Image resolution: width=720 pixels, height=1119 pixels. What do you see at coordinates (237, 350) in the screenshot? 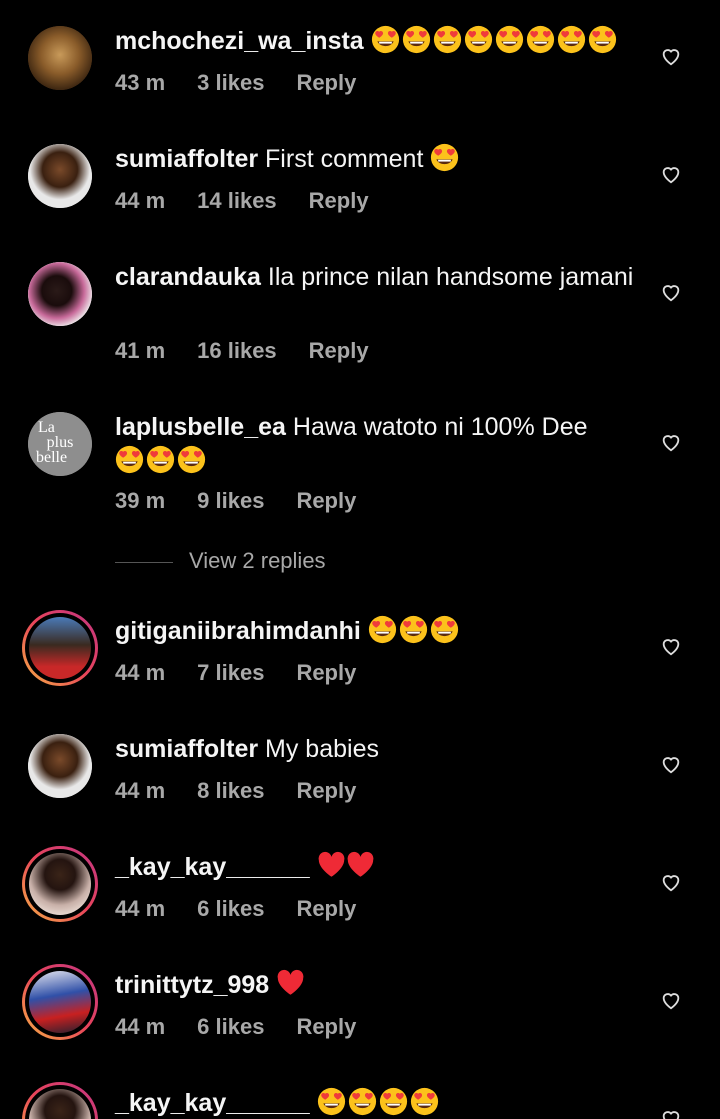
I see `like-count: 16 likes` at bounding box center [237, 350].